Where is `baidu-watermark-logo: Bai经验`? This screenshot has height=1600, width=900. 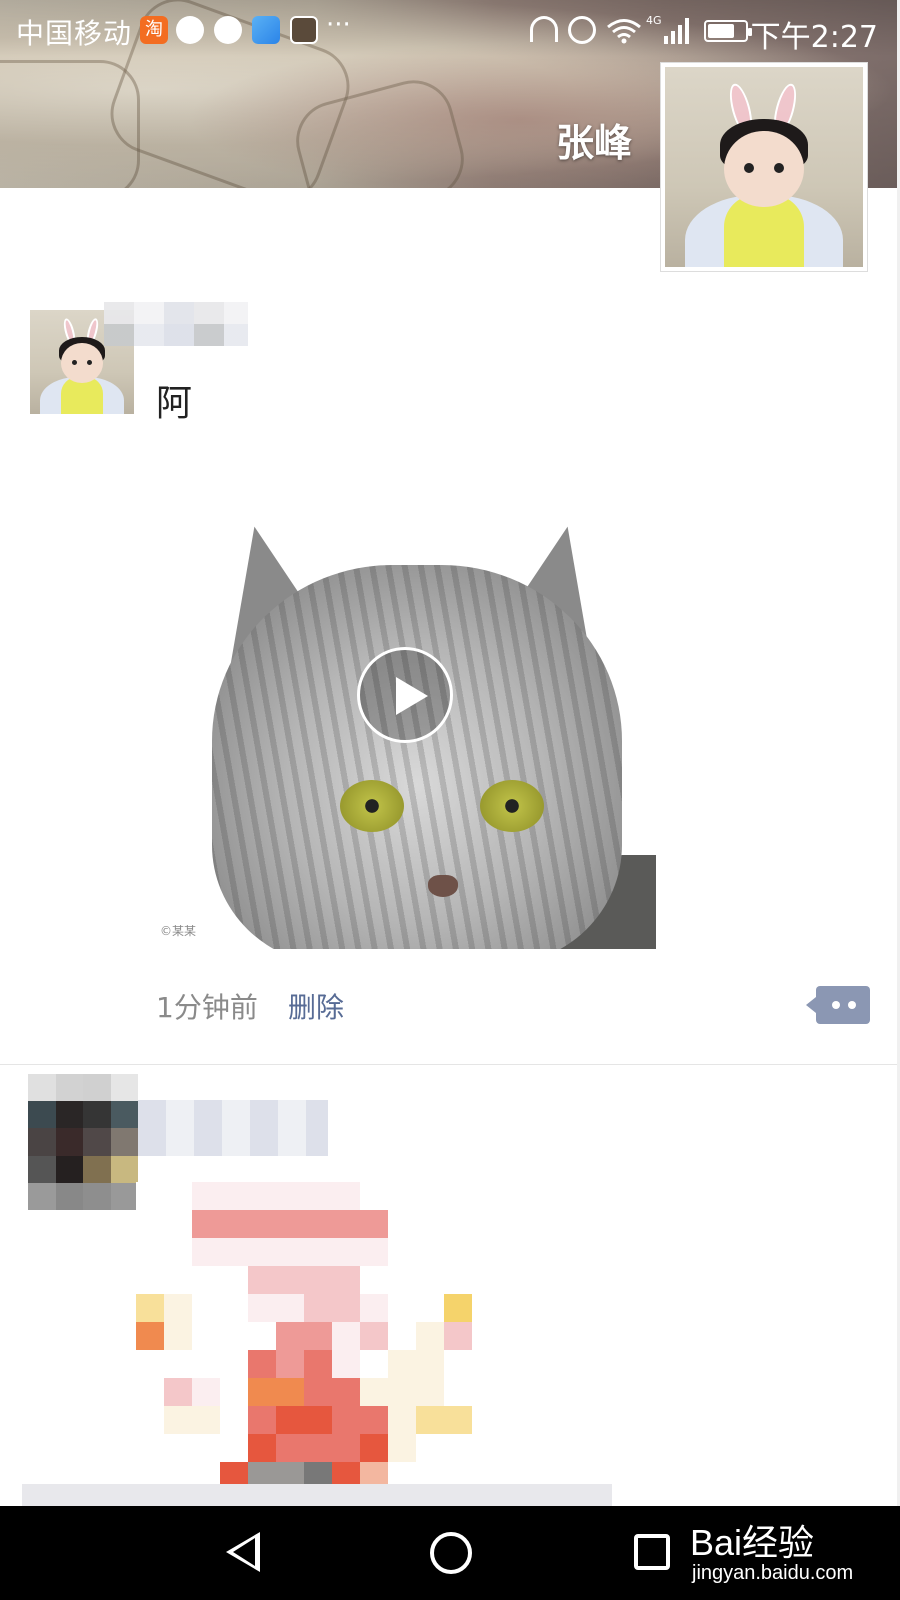 baidu-watermark-logo: Bai经验 is located at coordinates (752, 1542).